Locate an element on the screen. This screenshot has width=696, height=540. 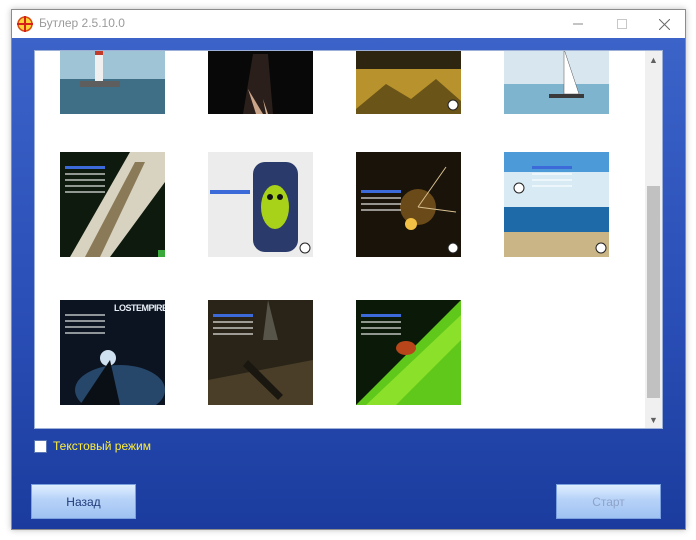
thumb-lost-empire: LOSTEMPIRE is located at coordinates (112, 352).